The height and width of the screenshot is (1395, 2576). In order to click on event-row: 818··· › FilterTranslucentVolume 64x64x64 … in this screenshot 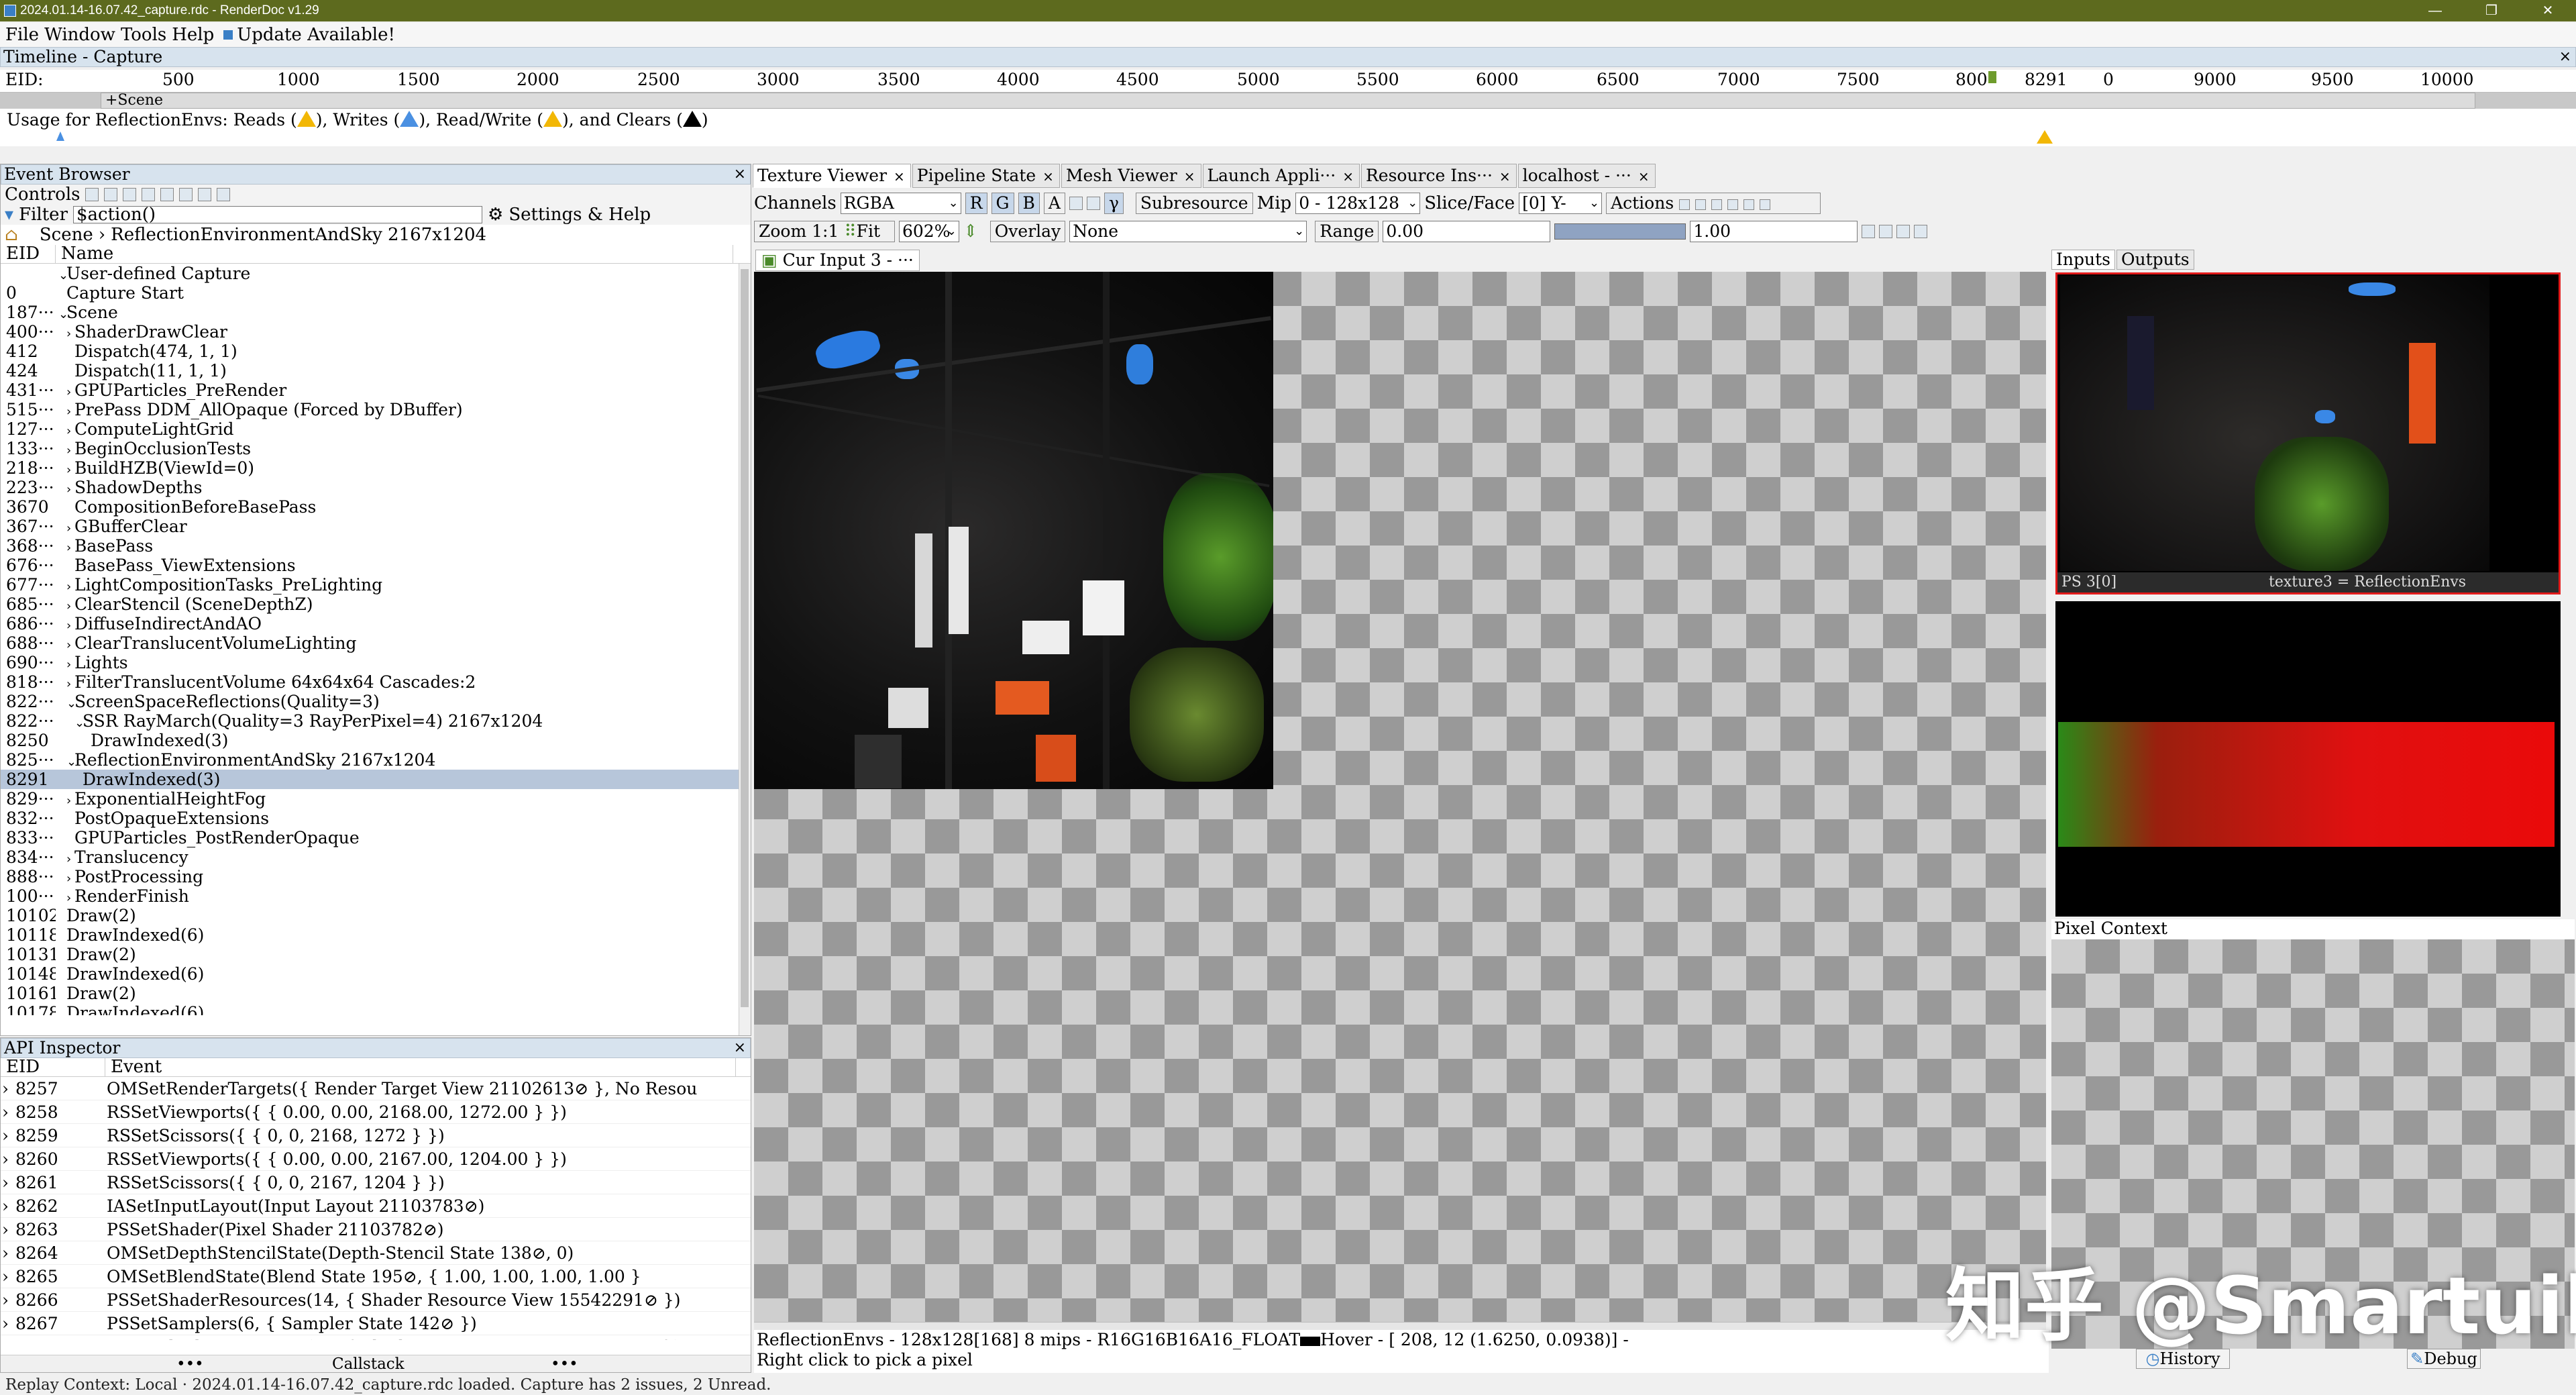, I will do `click(376, 682)`.